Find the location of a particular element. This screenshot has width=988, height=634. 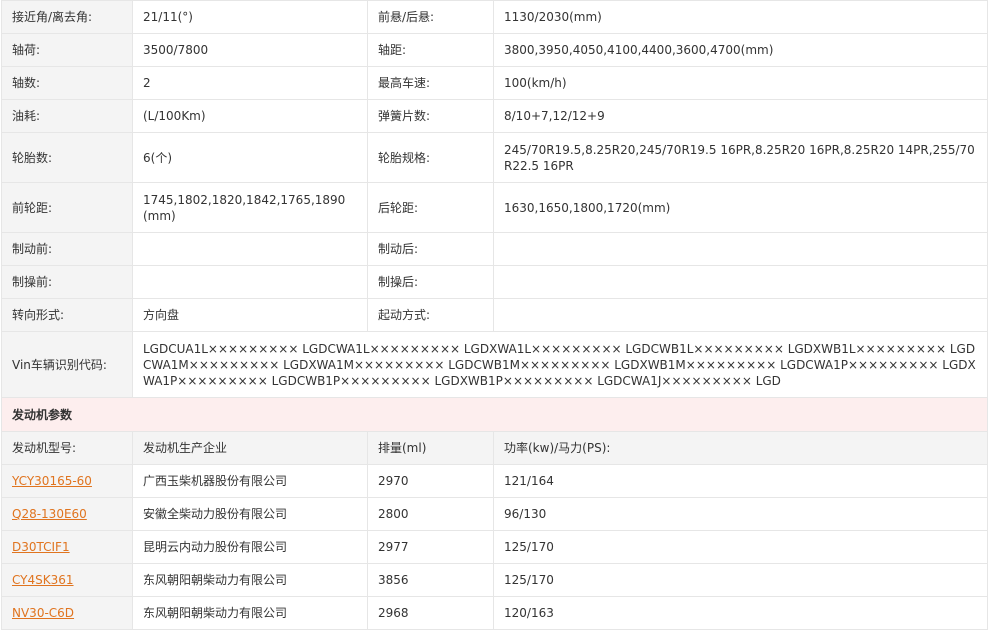

engine-row: Q28-130E60 安徽全柴动力股份有限公司 2800 96/130 is located at coordinates (494, 514).